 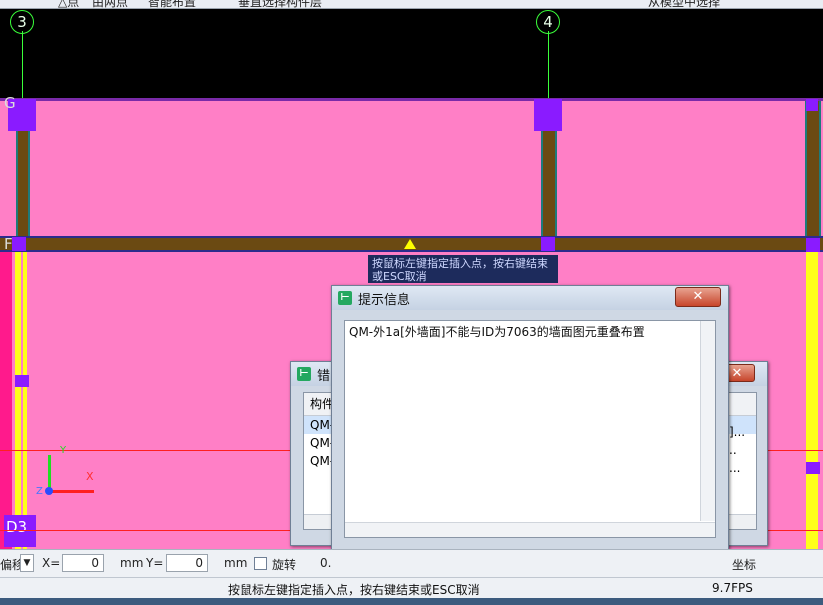 What do you see at coordinates (812, 105) in the screenshot?
I see `column-g-right` at bounding box center [812, 105].